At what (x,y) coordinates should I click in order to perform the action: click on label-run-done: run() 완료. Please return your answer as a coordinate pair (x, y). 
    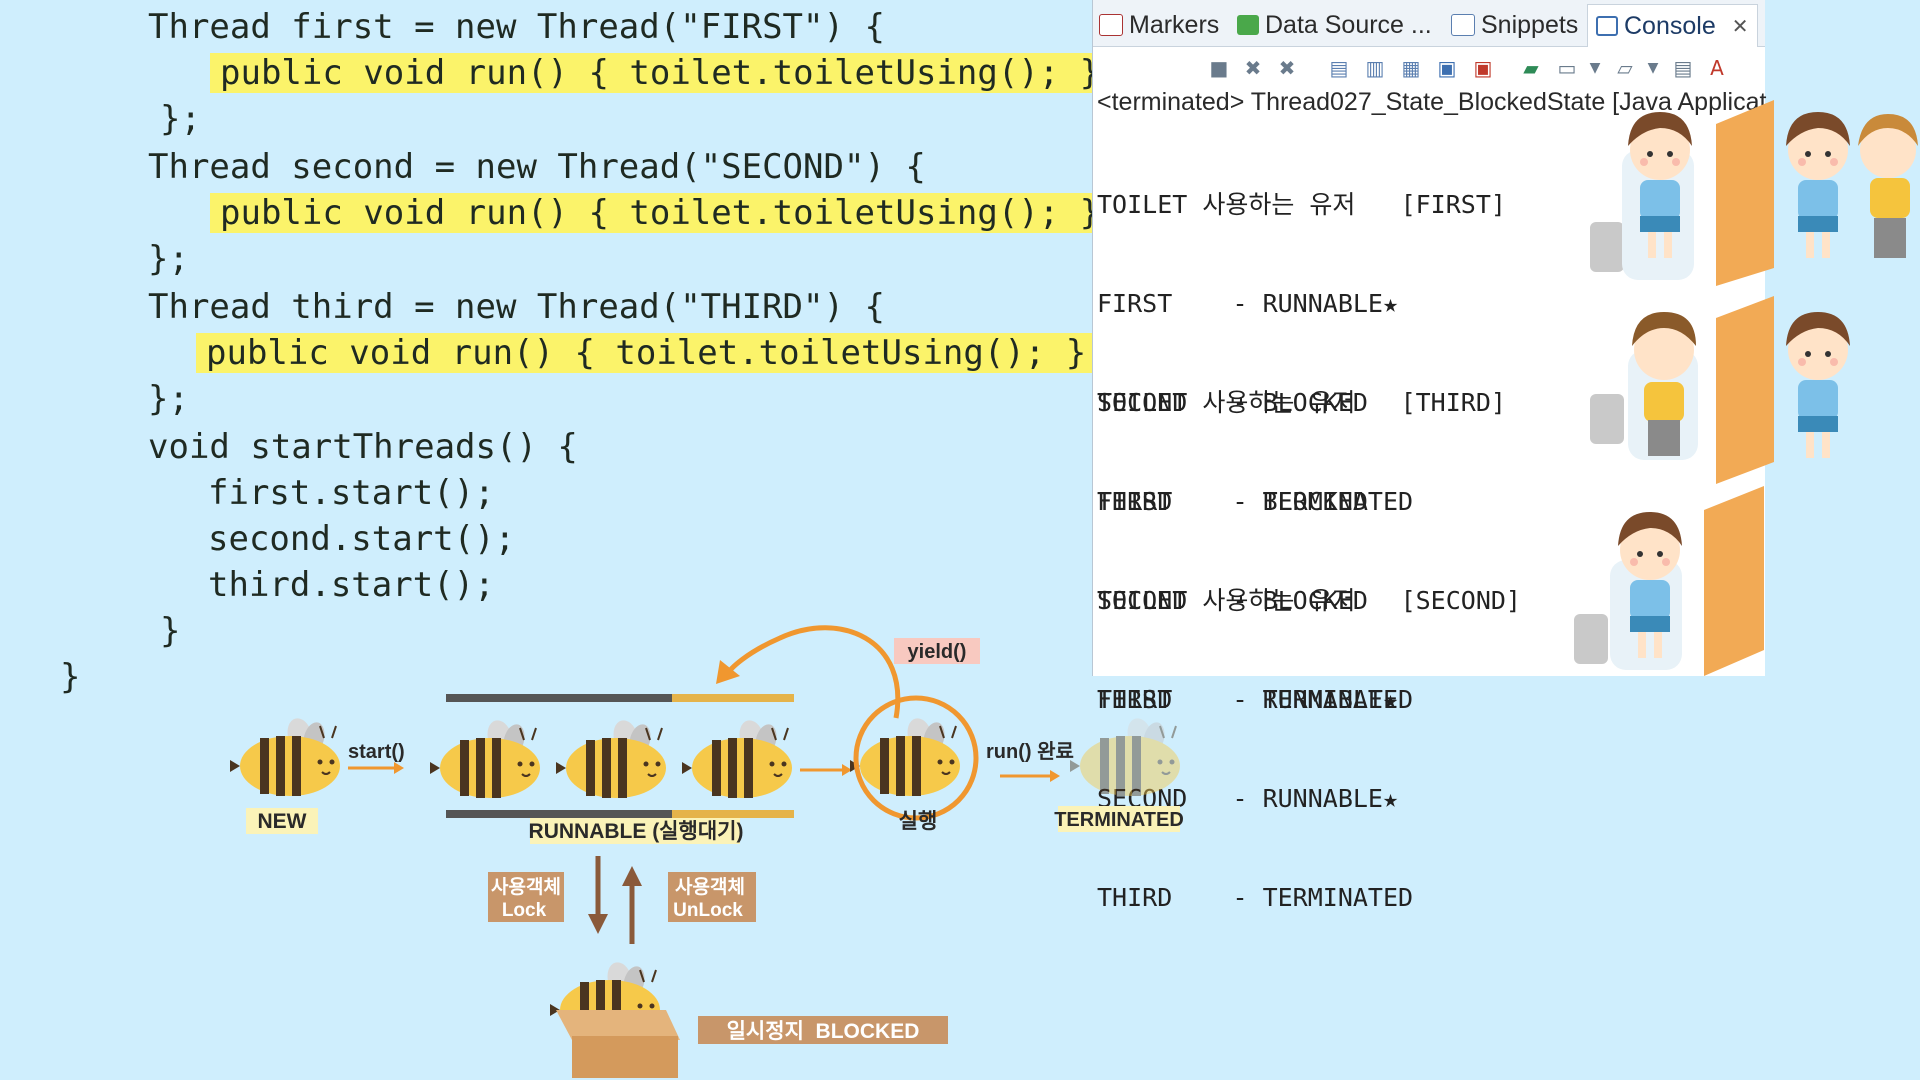
    Looking at the image, I should click on (1030, 751).